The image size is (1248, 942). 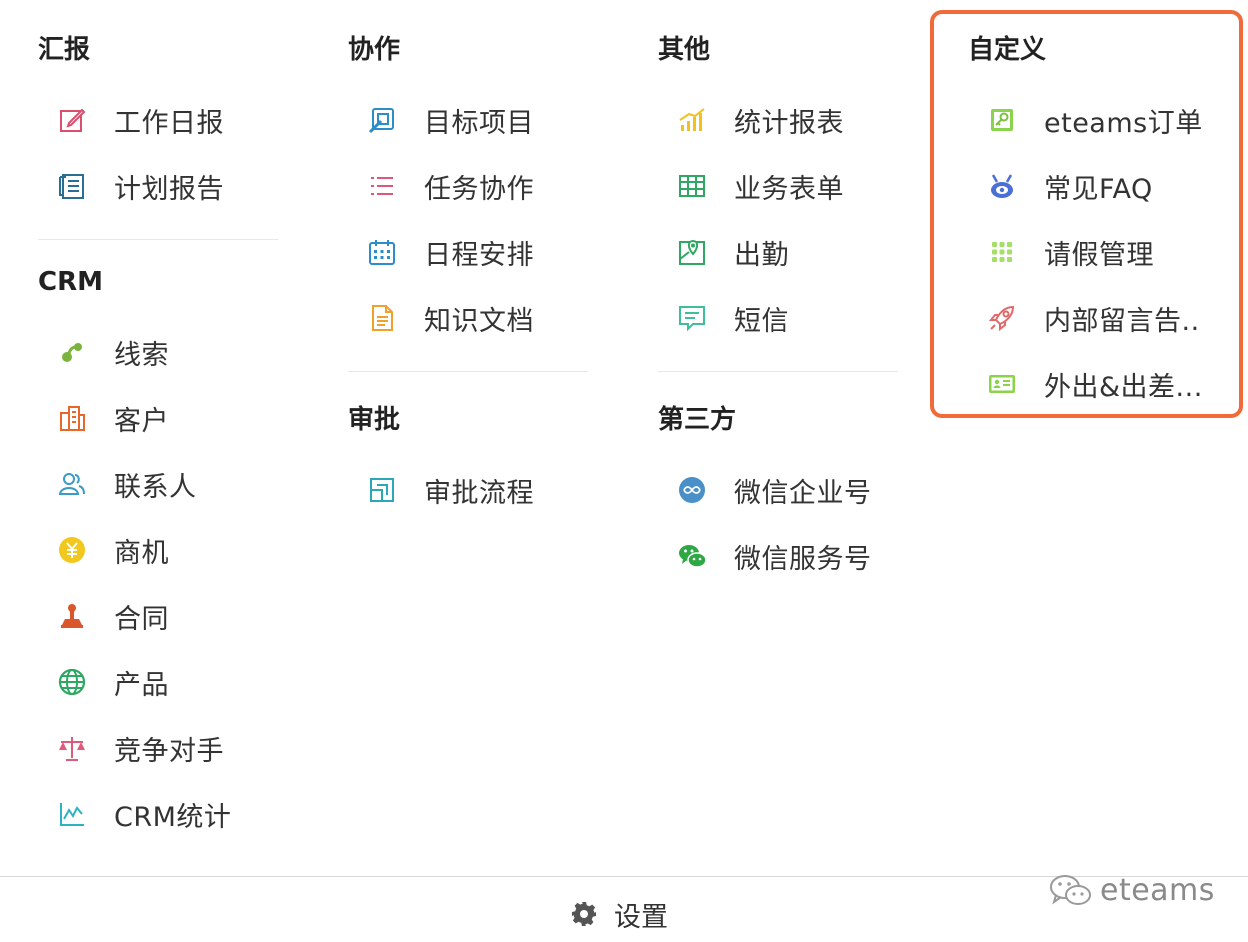 What do you see at coordinates (173, 817) in the screenshot?
I see `menu-item-label: CRM统计` at bounding box center [173, 817].